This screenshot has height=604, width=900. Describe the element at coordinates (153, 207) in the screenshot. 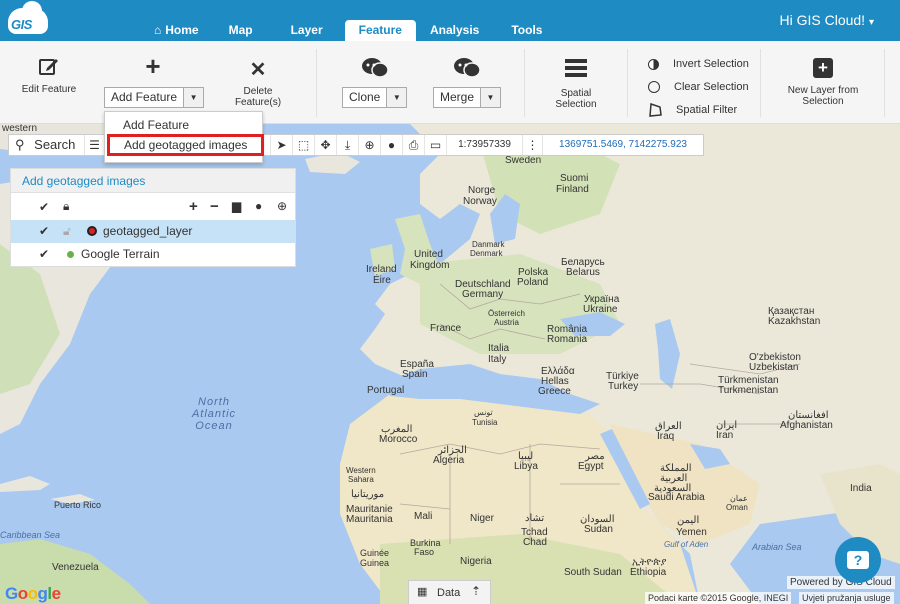

I see `layer-panel-toolbar: ✔ 🔒︎ + − ▆ ● ⊕` at that location.